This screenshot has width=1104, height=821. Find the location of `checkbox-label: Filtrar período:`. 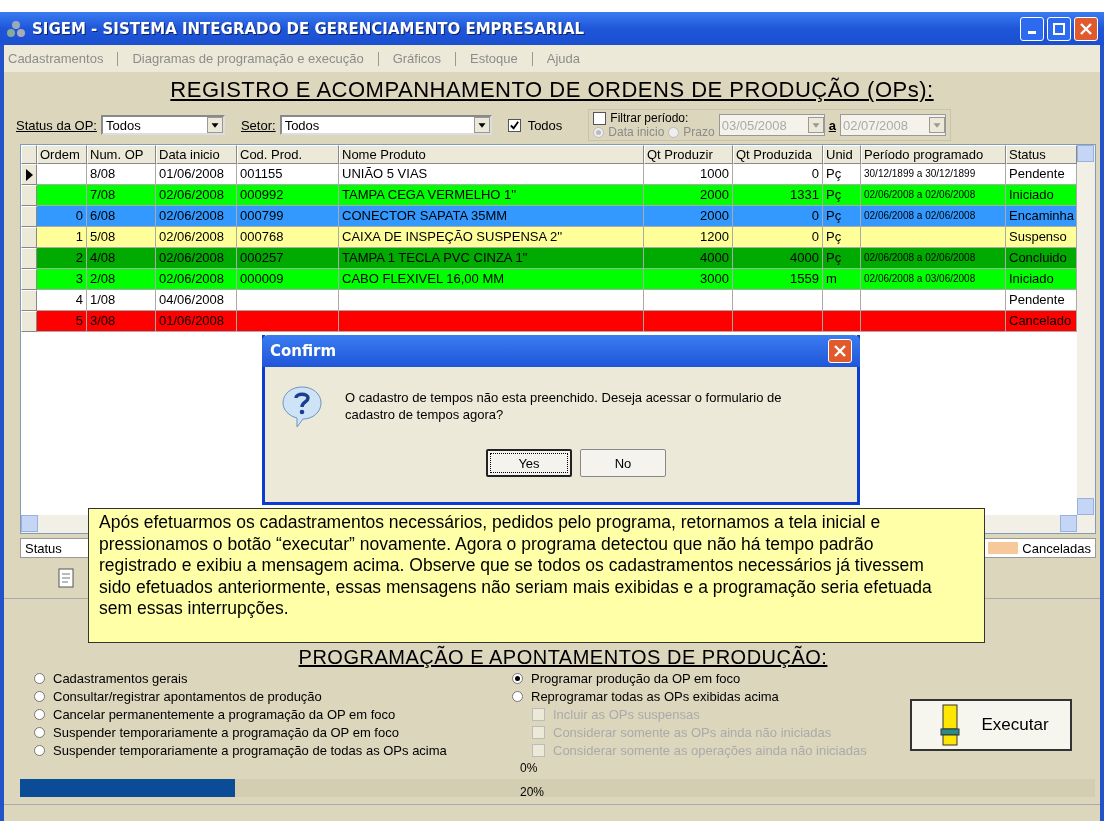

checkbox-label: Filtrar período: is located at coordinates (649, 118).